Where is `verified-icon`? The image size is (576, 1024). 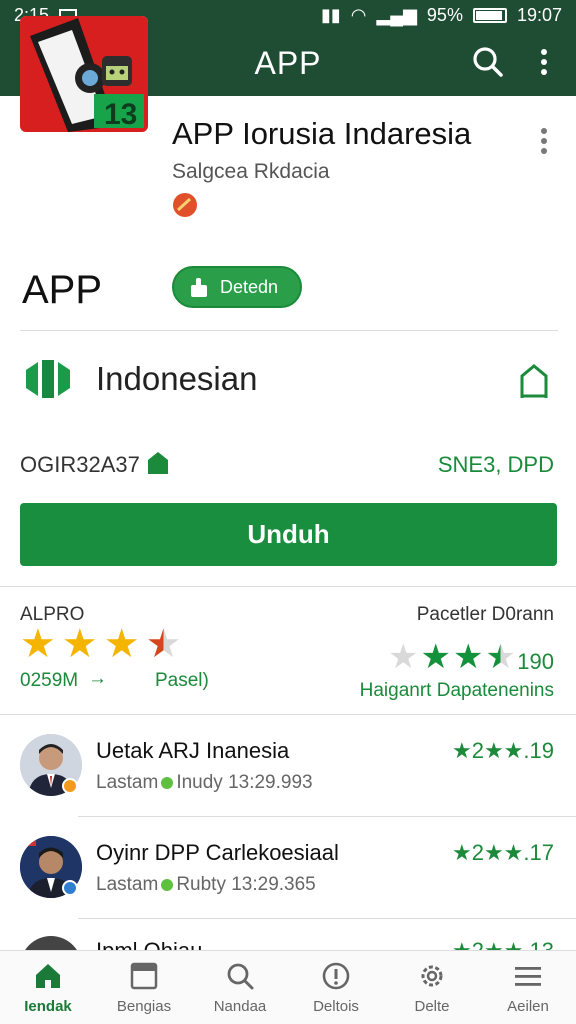 verified-icon is located at coordinates (158, 463).